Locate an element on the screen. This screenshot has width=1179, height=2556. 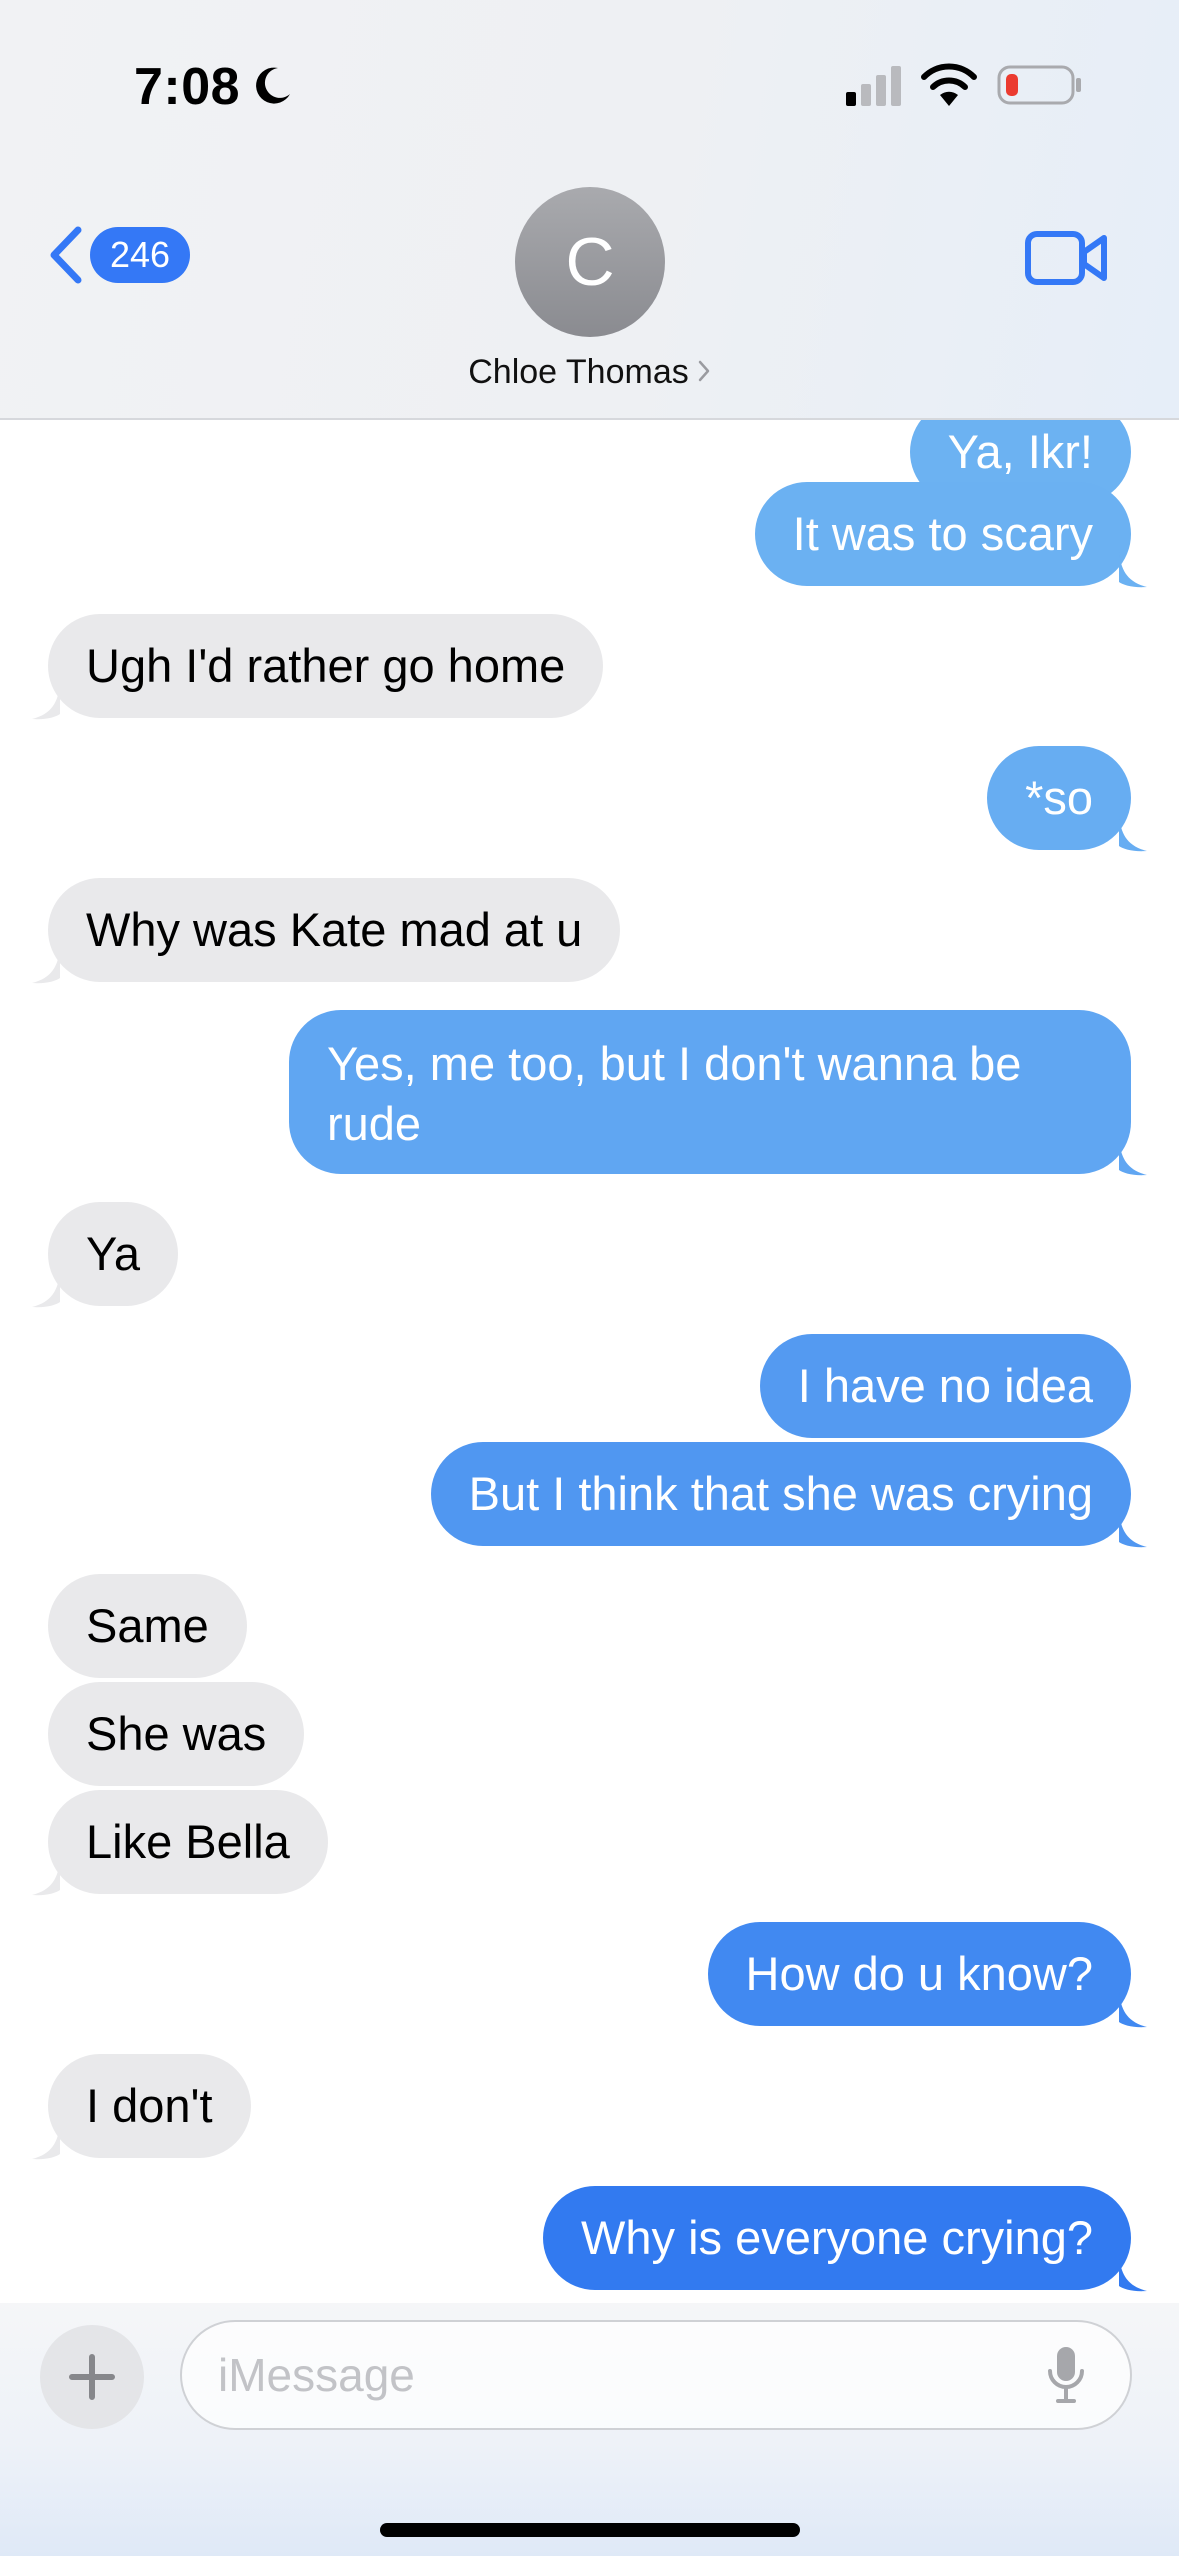
outgoing-message: But I think that she was crying is located at coordinates (788, 1495).